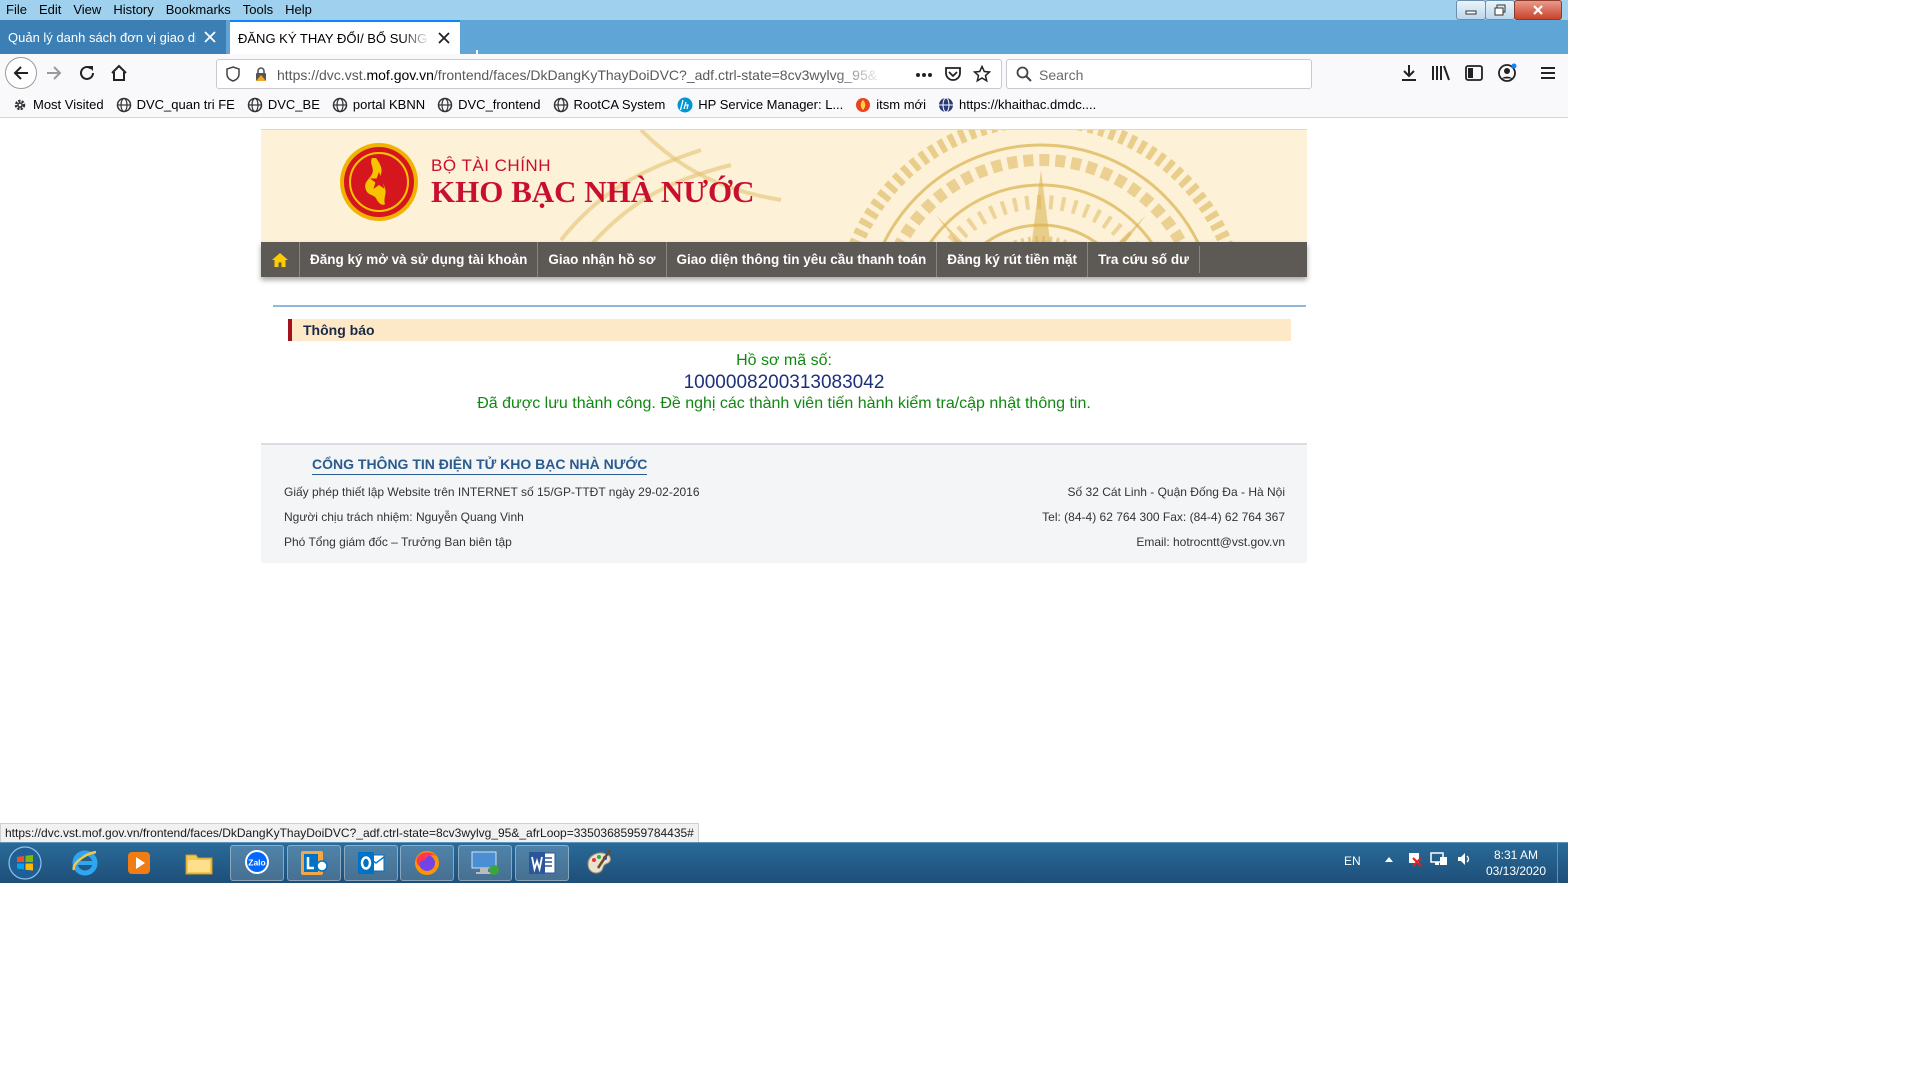 This screenshot has height=1080, width=1920. What do you see at coordinates (953, 74) in the screenshot?
I see `pocket-icon` at bounding box center [953, 74].